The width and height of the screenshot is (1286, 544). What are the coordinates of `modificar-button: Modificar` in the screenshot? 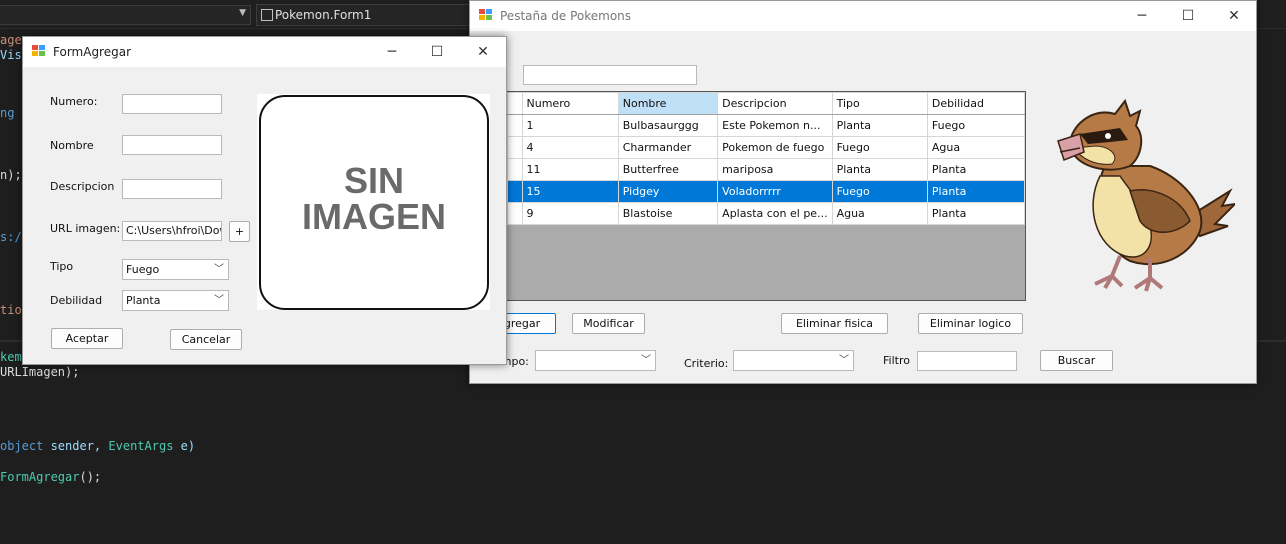 It's located at (608, 323).